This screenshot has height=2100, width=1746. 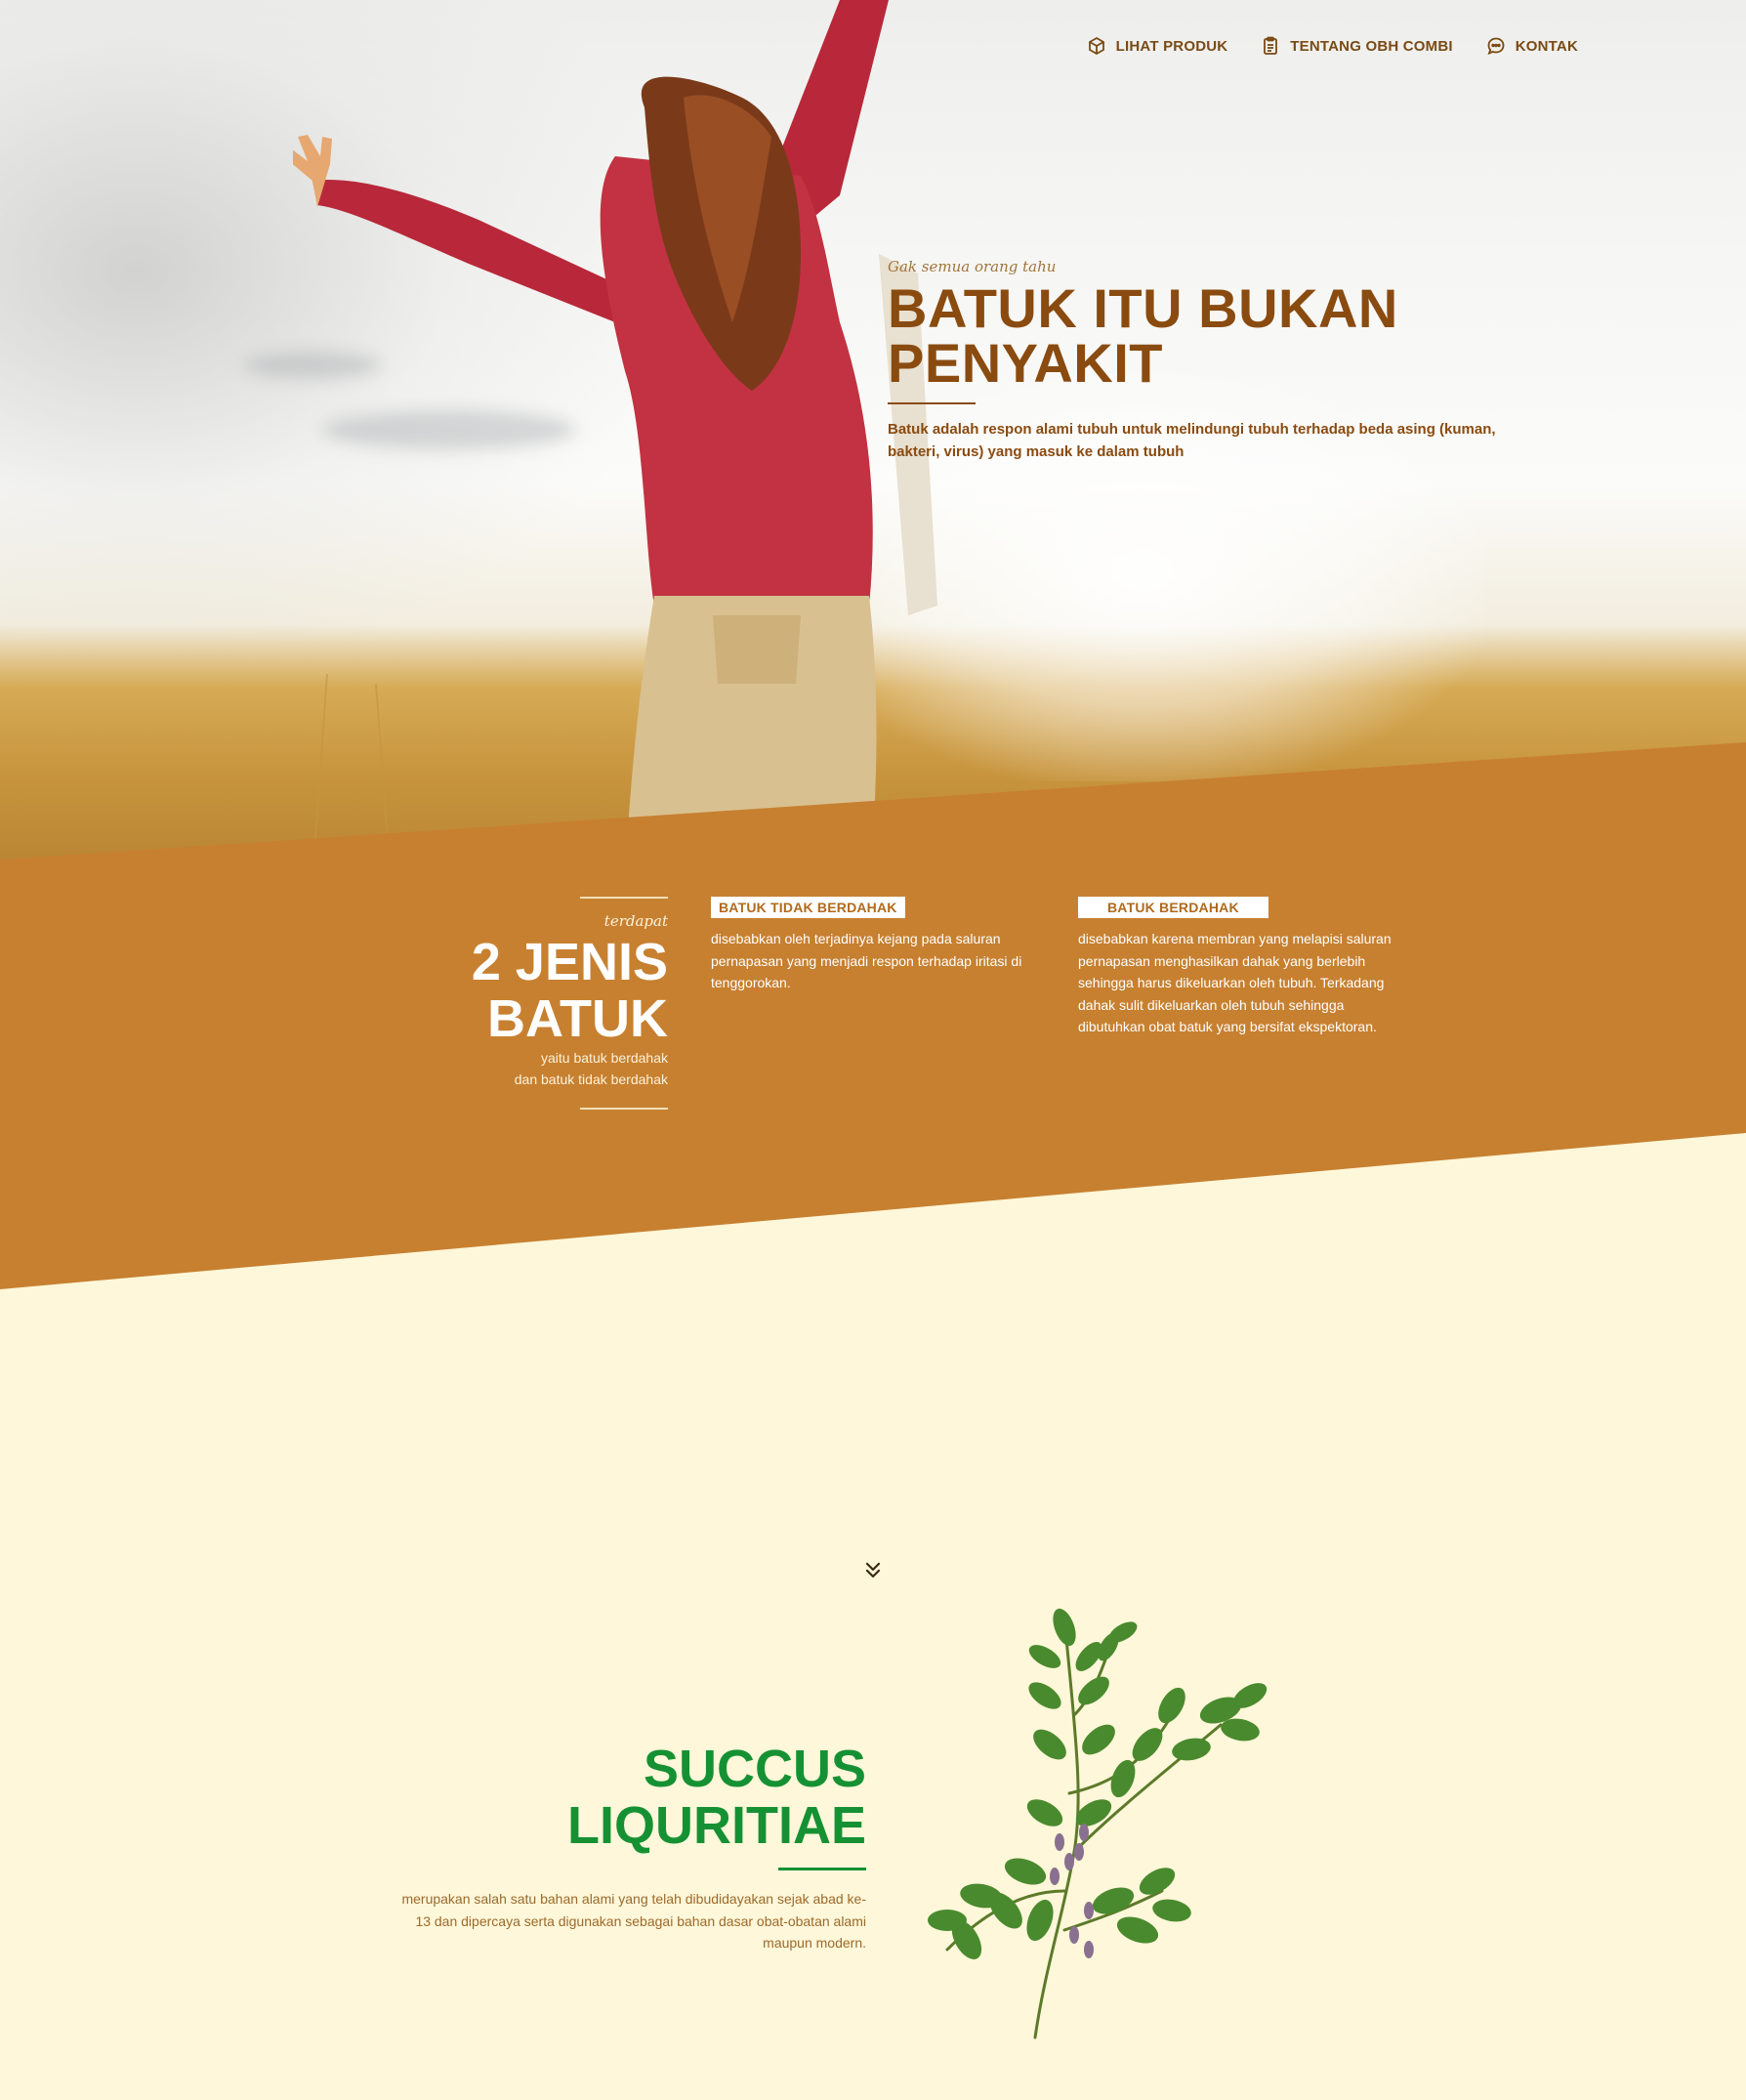 I want to click on divider-bottom, so click(x=624, y=1109).